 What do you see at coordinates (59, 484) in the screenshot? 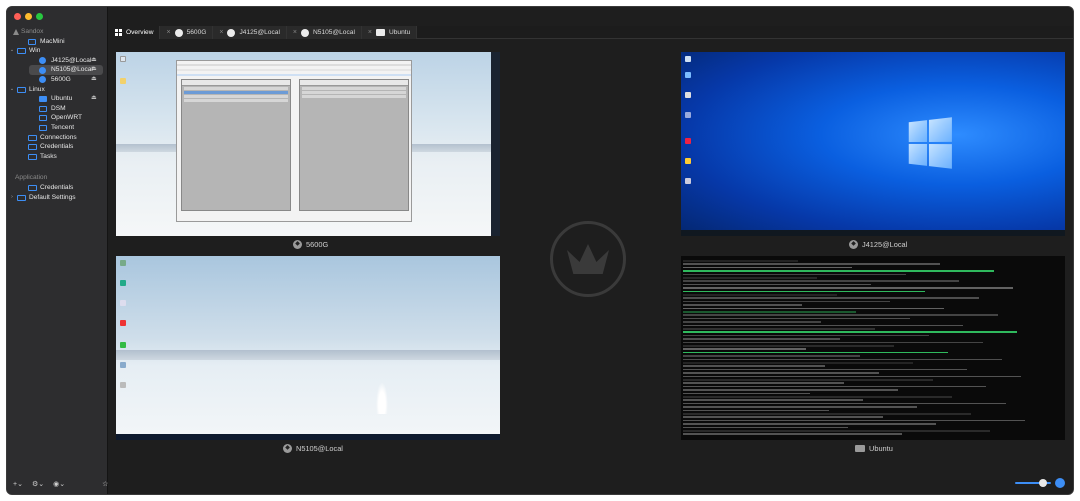
I see `options-menu-button: ◉⌄` at bounding box center [59, 484].